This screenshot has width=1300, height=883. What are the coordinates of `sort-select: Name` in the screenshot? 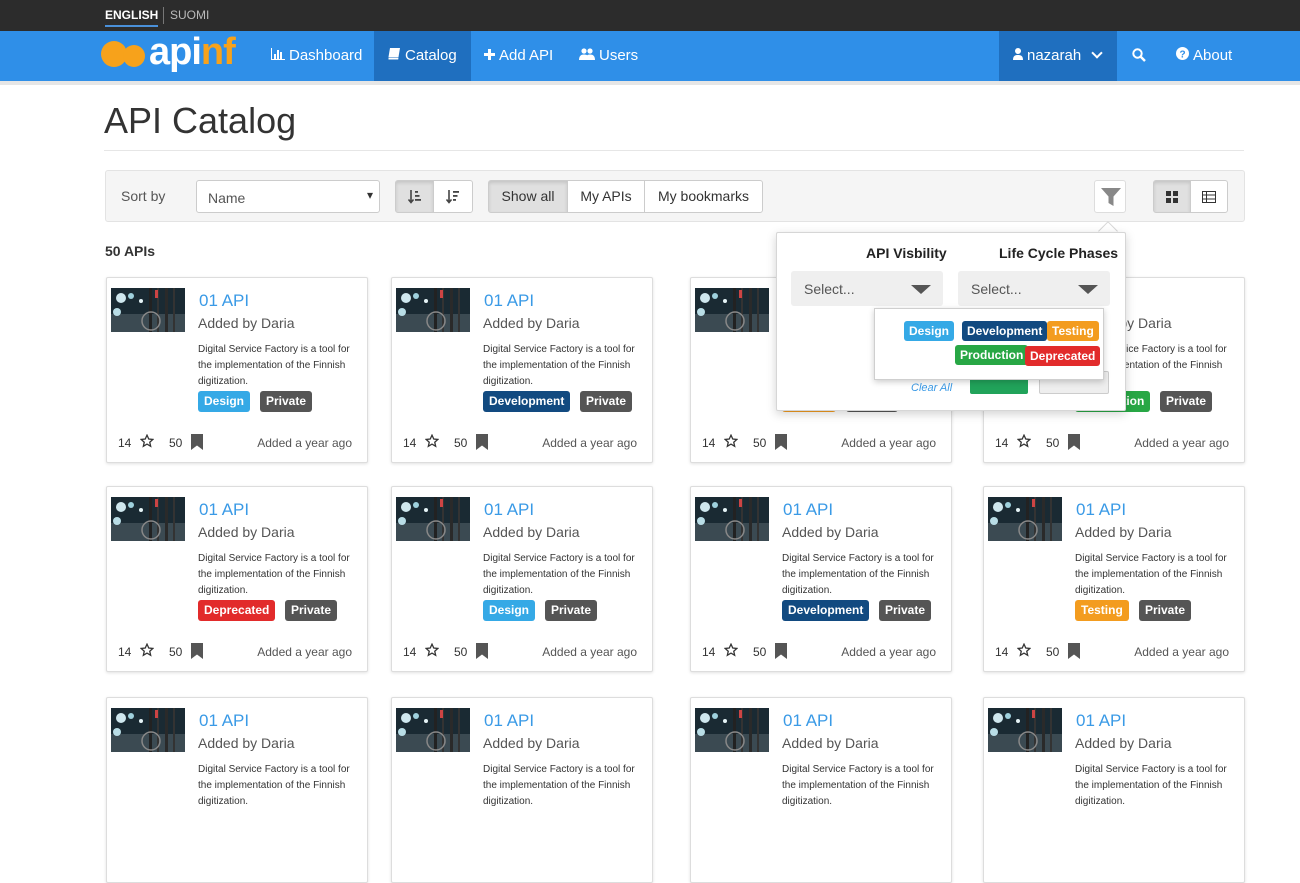 It's located at (288, 196).